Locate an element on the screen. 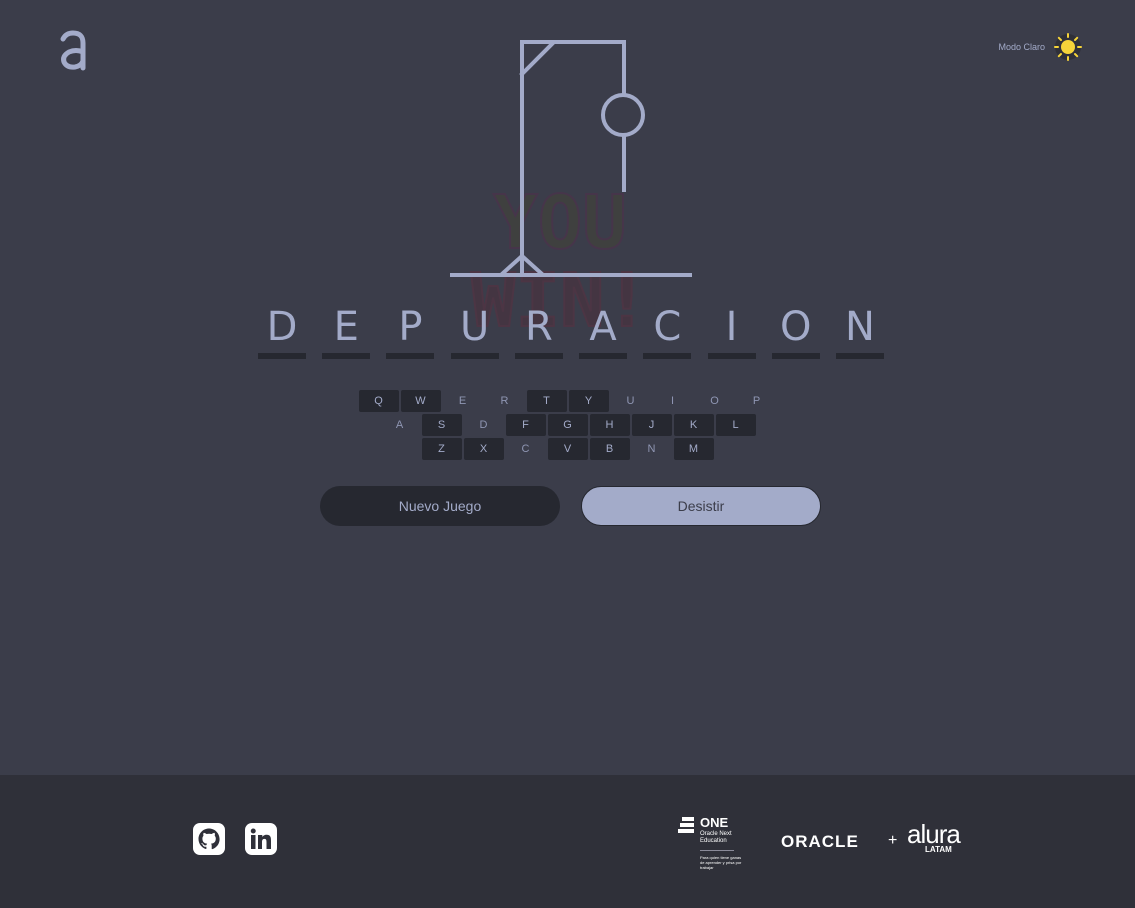 This screenshot has height=908, width=1135. key-u: U is located at coordinates (631, 401).